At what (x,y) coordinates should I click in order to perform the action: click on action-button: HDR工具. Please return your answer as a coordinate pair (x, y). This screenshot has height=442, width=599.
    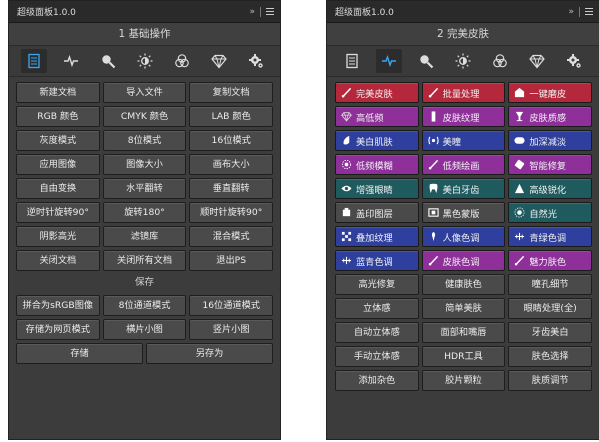
    Looking at the image, I should click on (463, 356).